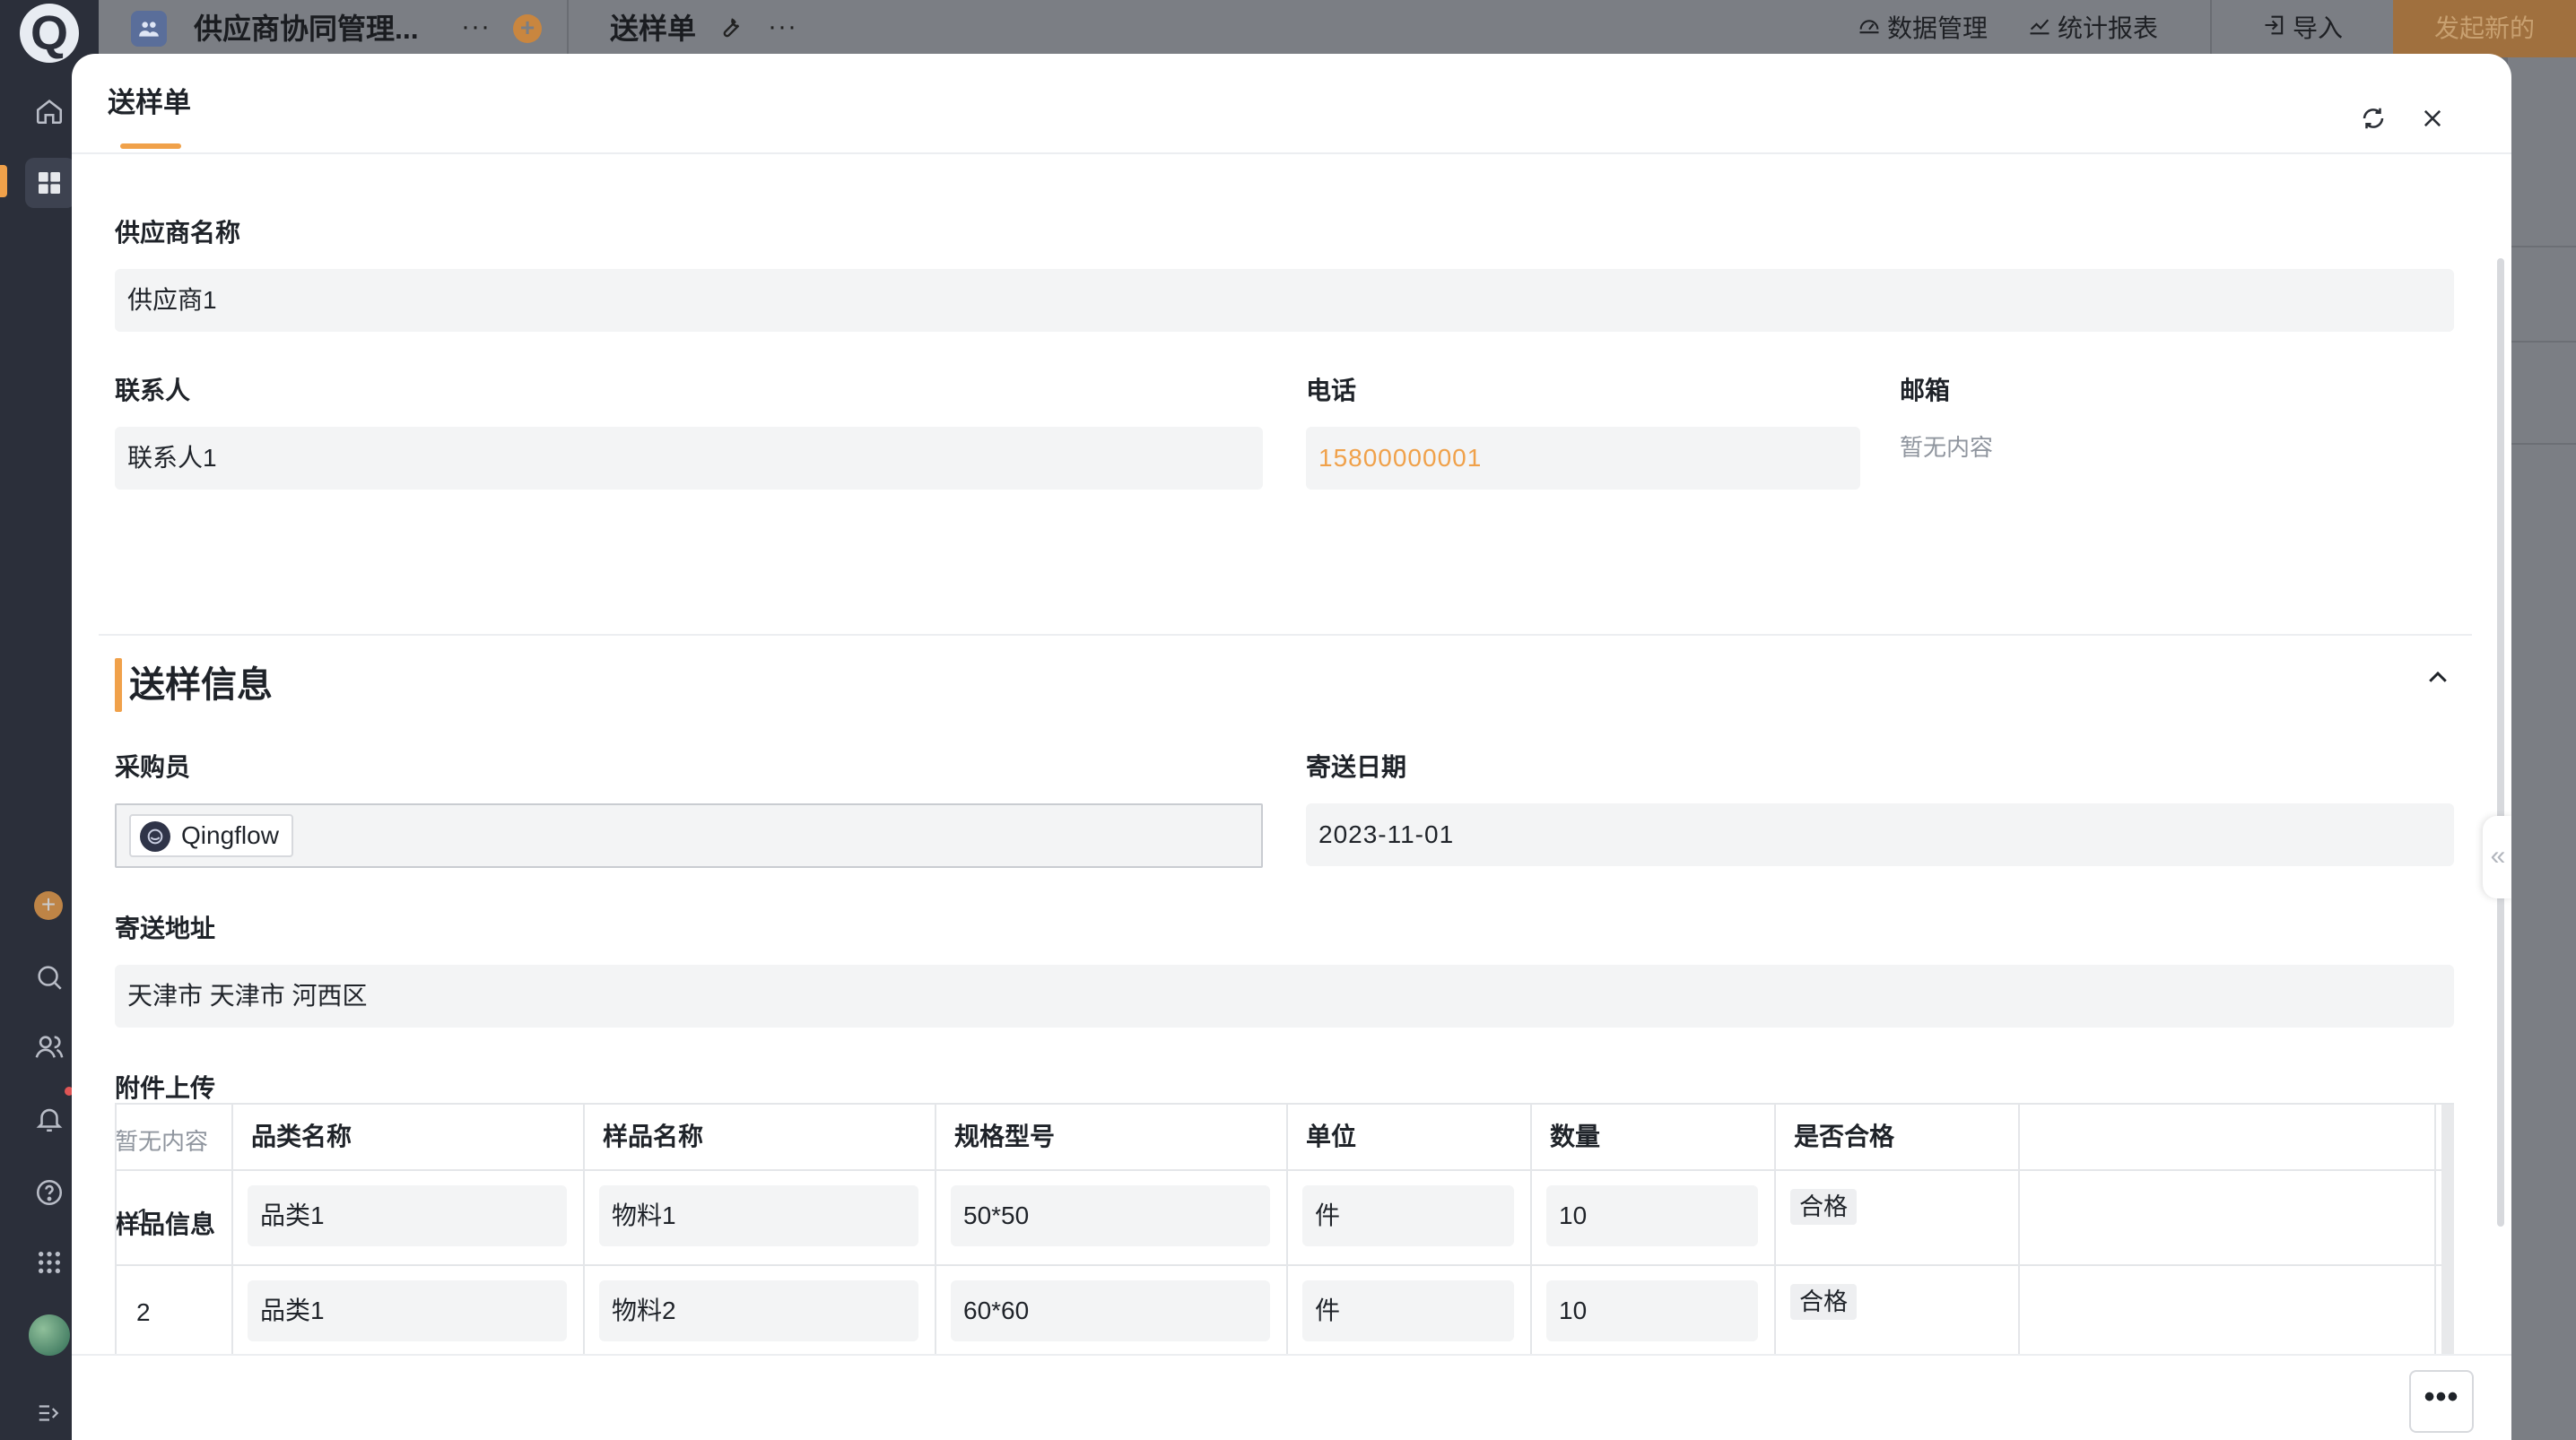  I want to click on import-icon, so click(2274, 30).